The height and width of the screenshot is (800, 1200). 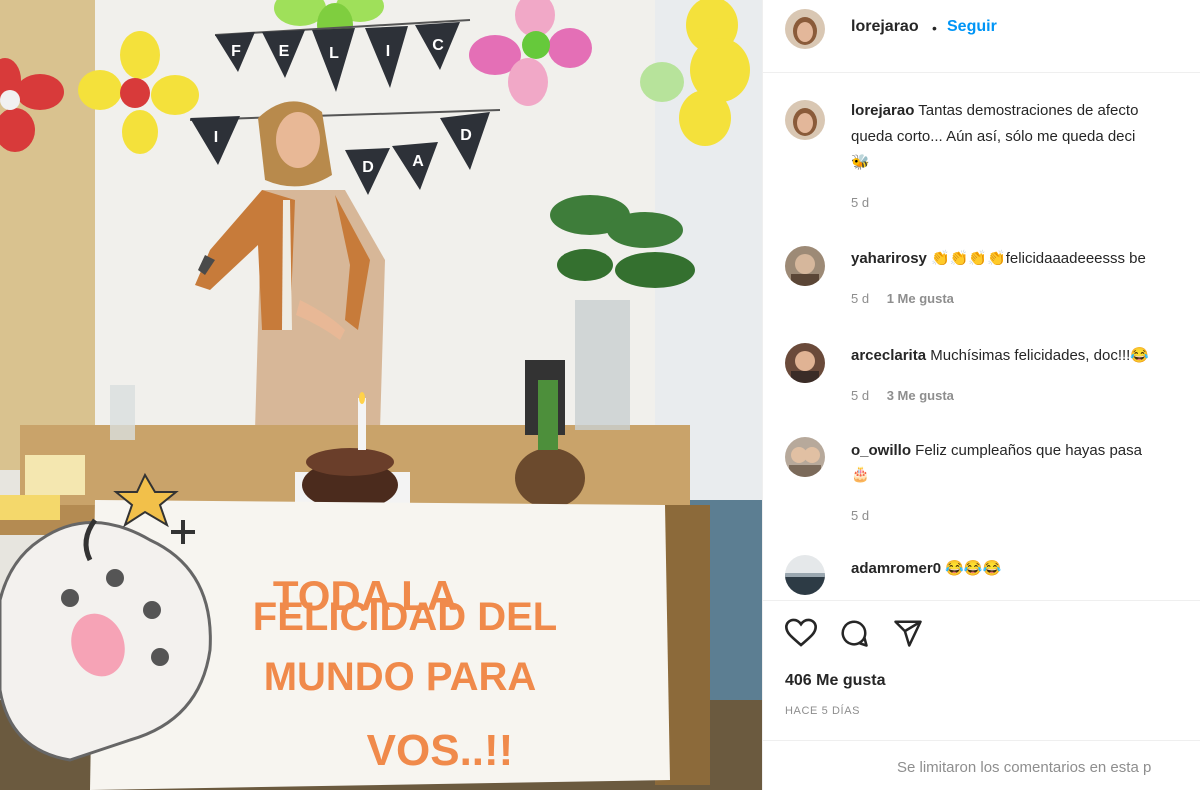 What do you see at coordinates (908, 635) in the screenshot?
I see `share-icon` at bounding box center [908, 635].